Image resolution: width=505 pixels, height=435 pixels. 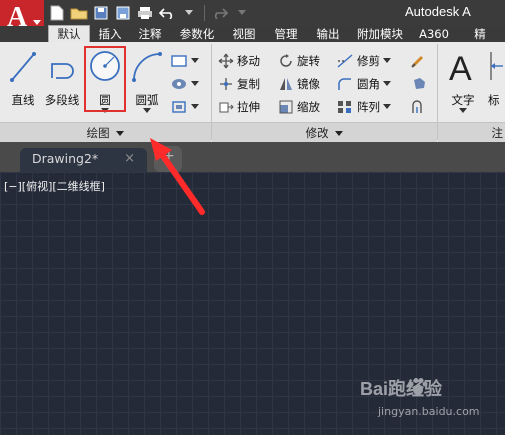 I want to click on annotation-panel-label: 注, so click(x=497, y=133).